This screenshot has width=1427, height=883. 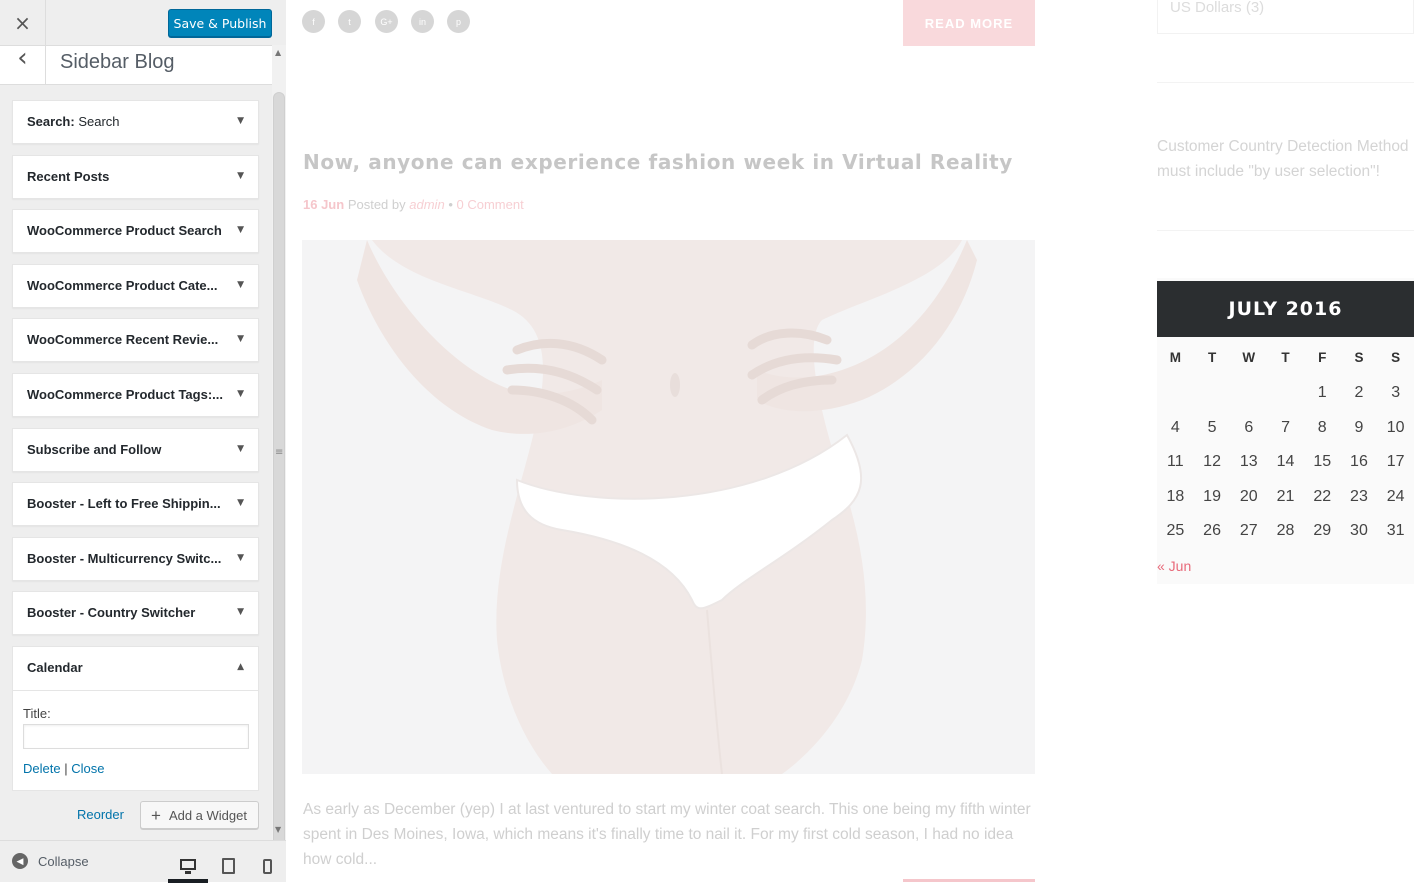 What do you see at coordinates (1359, 461) in the screenshot?
I see `calendar-day: 16` at bounding box center [1359, 461].